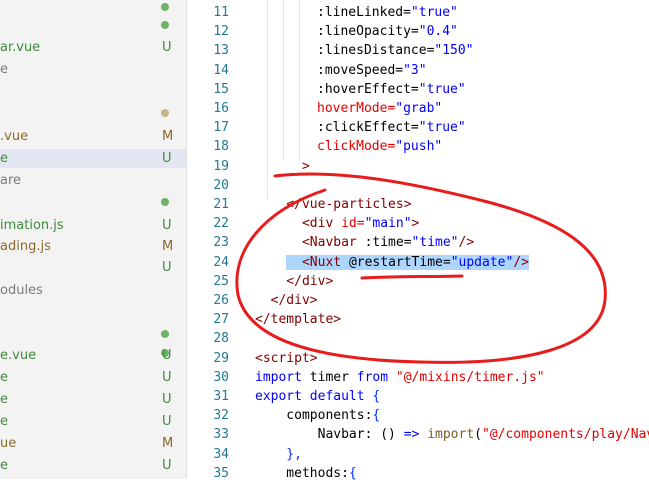 The image size is (649, 483). What do you see at coordinates (418, 358) in the screenshot?
I see `code-line: 29 <script>` at bounding box center [418, 358].